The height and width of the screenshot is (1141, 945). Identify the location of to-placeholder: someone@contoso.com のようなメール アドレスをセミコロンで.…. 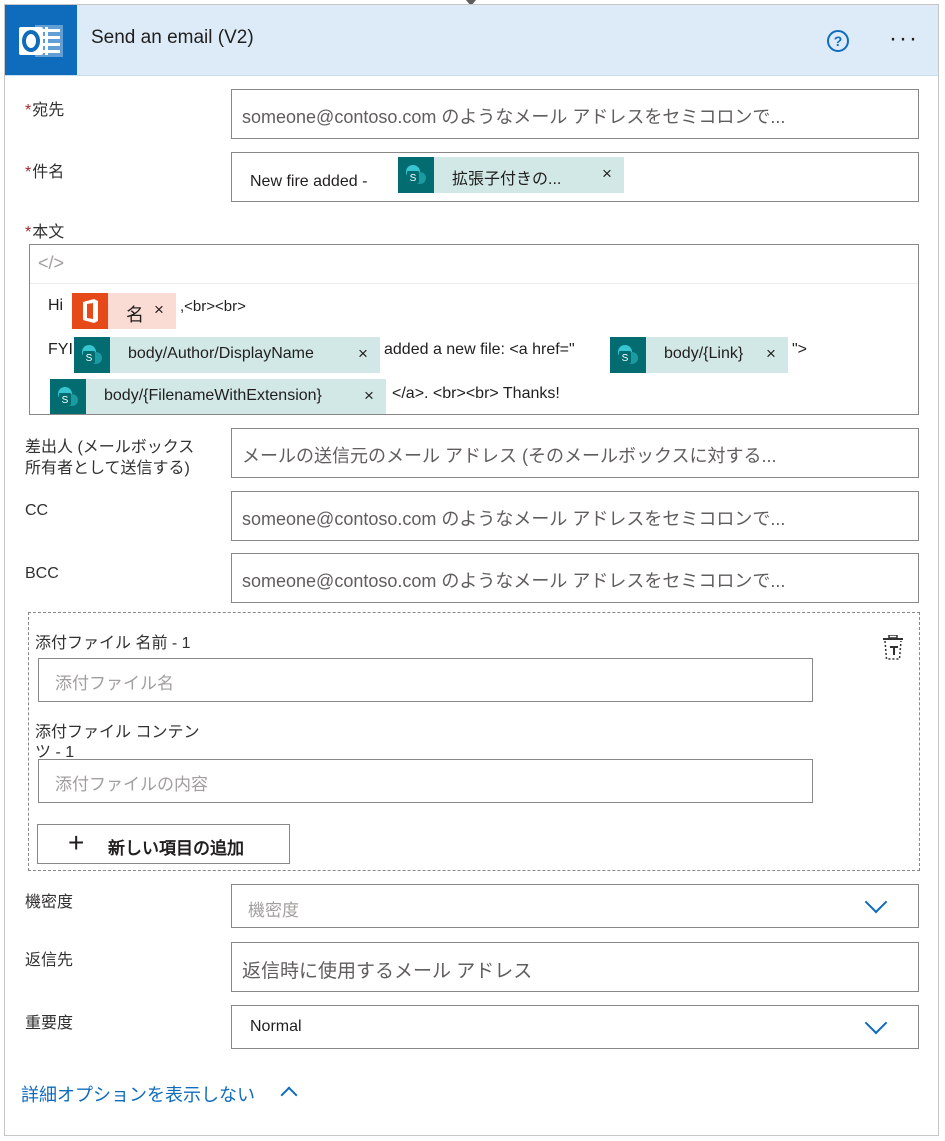
(514, 117).